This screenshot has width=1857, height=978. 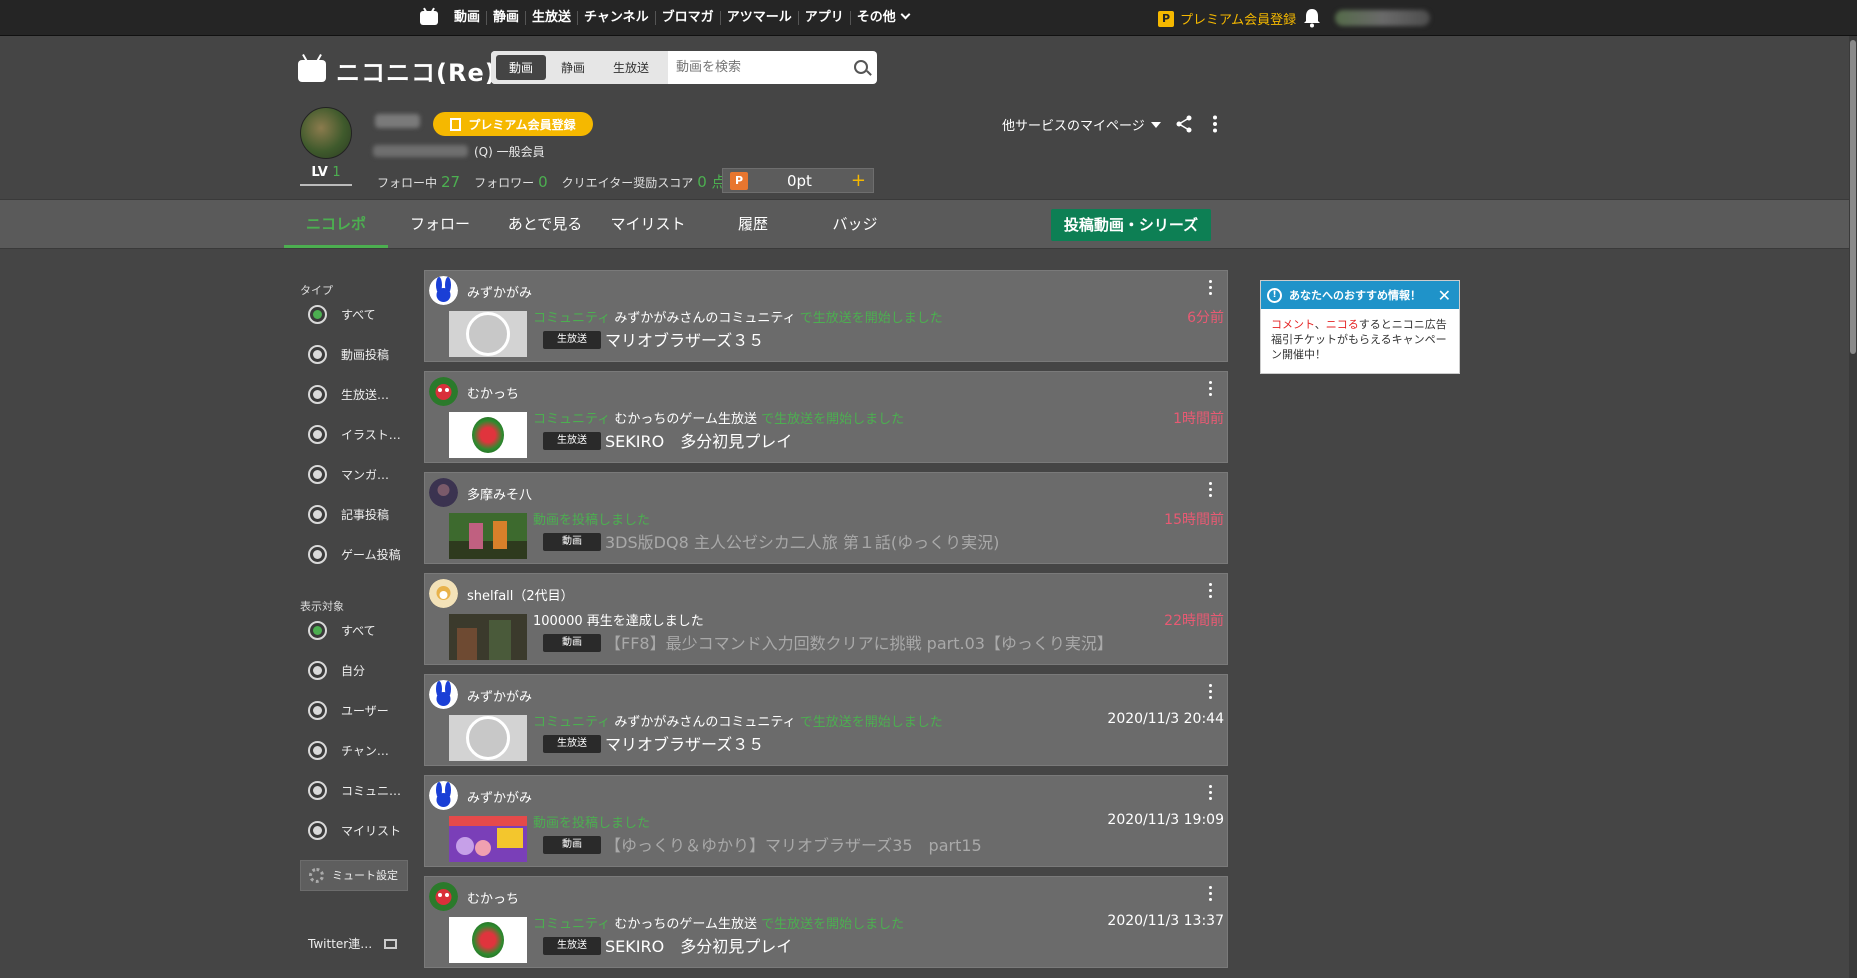 I want to click on tab-follow: フォロー, so click(x=440, y=224).